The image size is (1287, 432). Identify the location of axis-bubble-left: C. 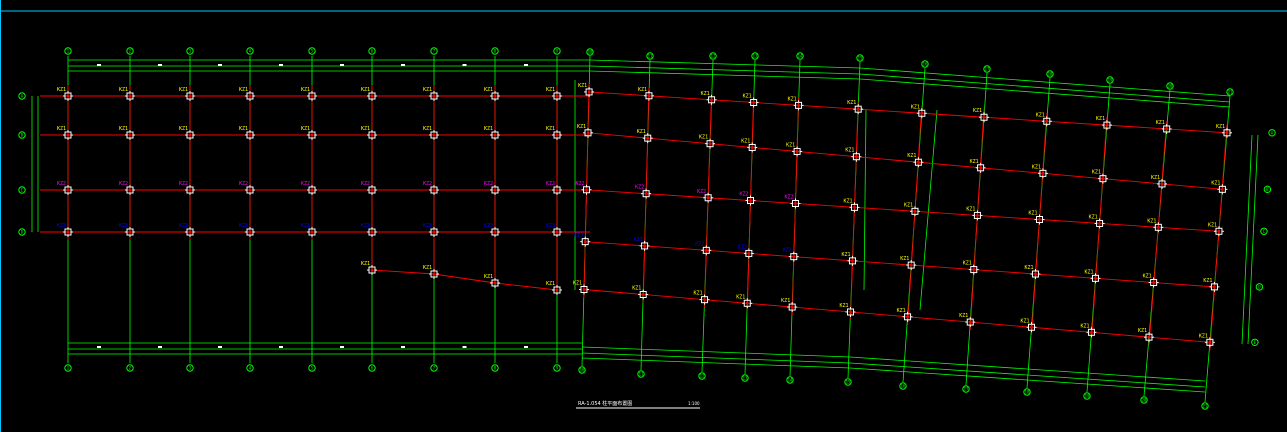
(22, 190).